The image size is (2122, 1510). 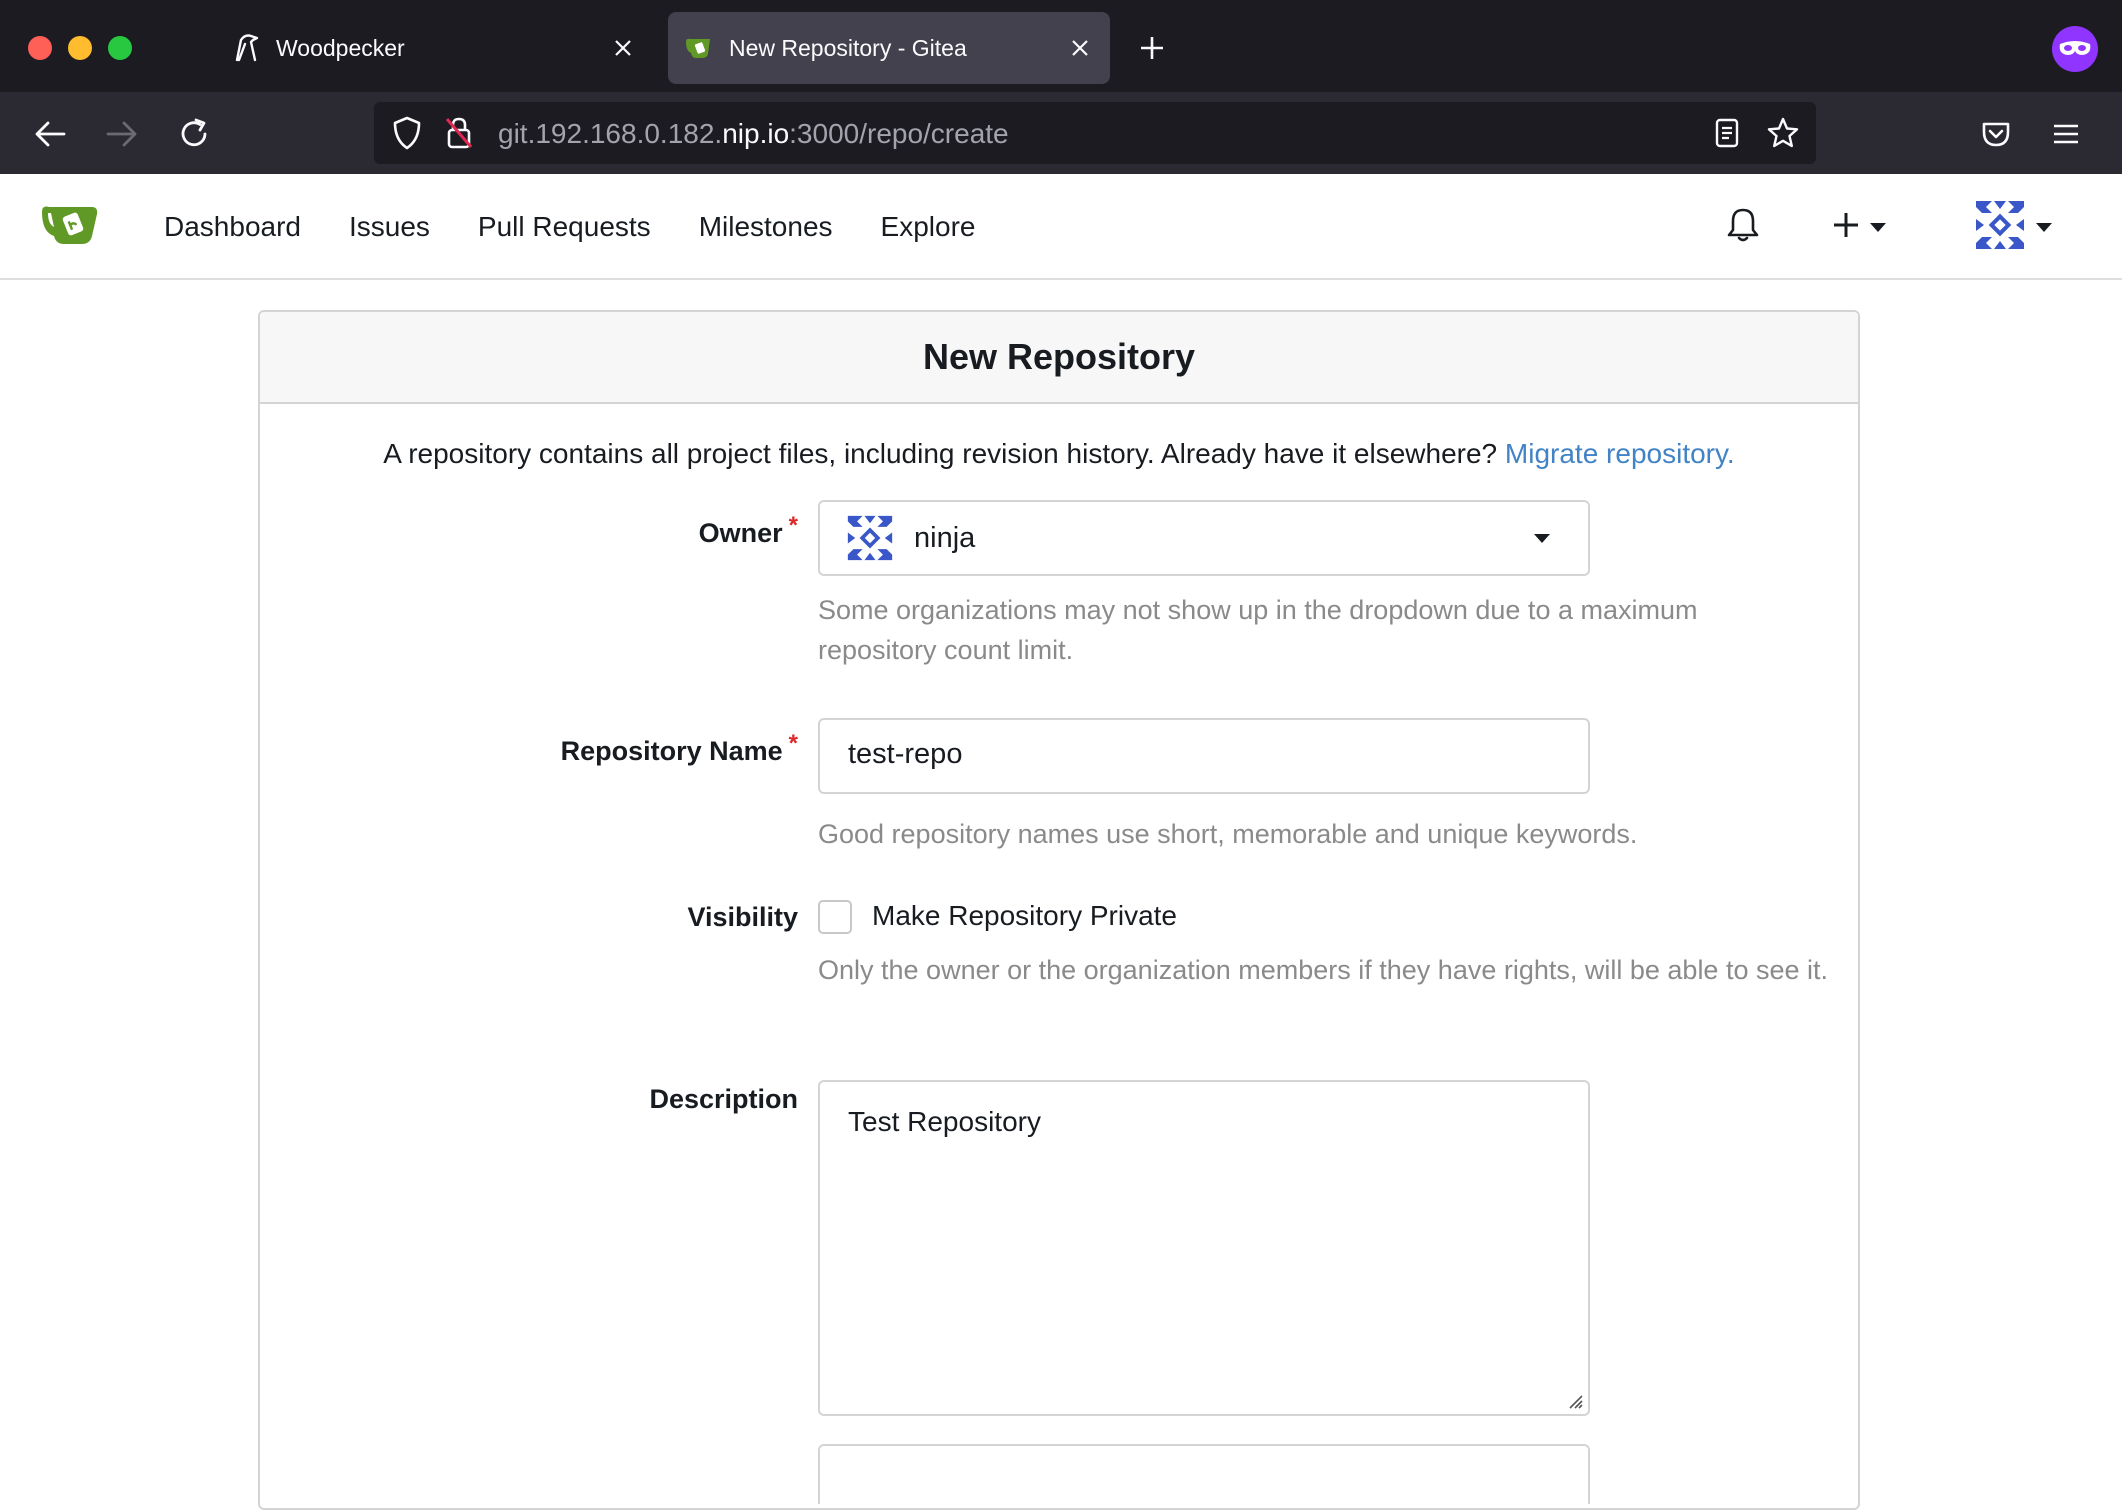 I want to click on nav-dashboard: Dashboard, so click(x=232, y=227).